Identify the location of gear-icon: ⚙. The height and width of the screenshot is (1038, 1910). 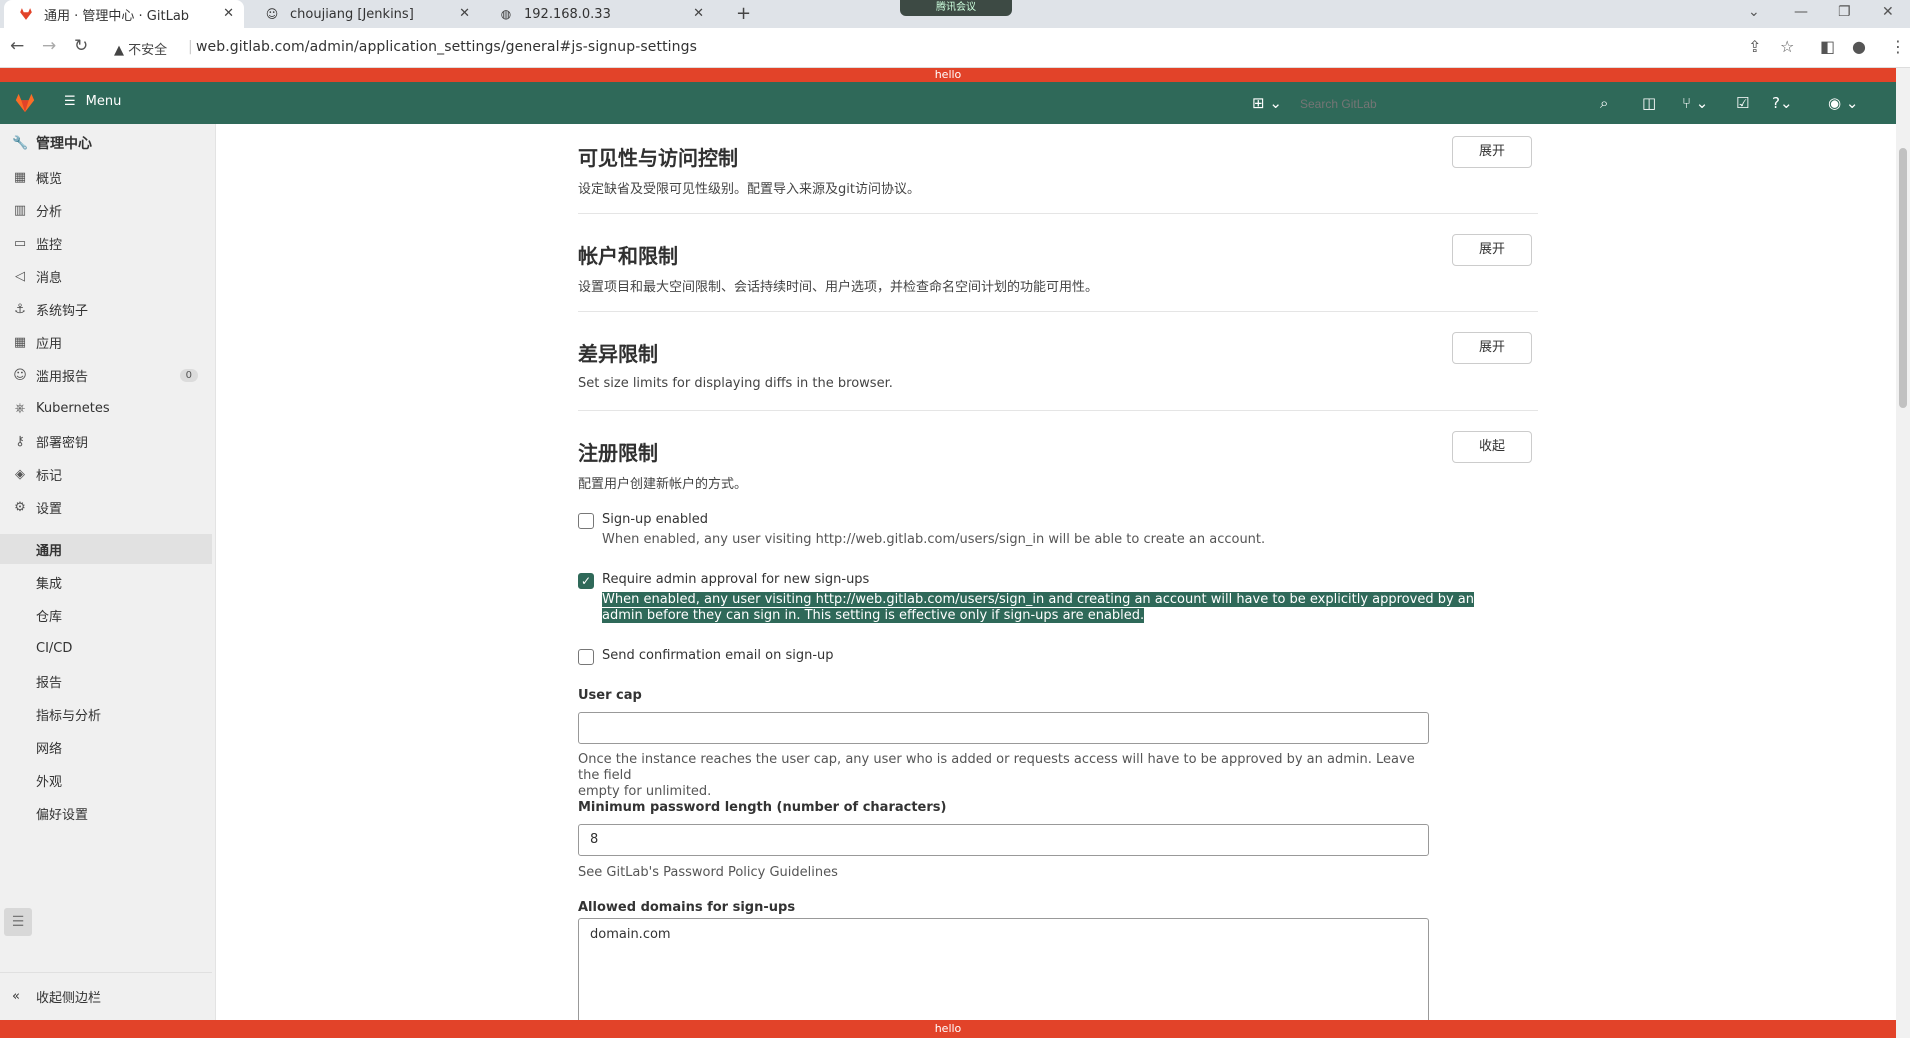
(20, 507).